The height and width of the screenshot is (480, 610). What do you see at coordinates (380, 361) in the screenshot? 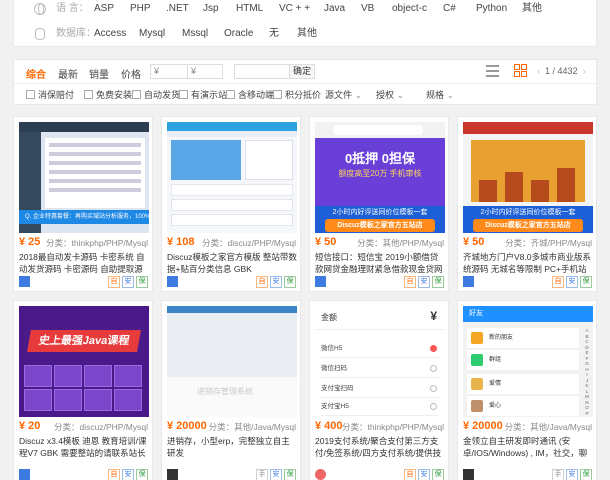
I see `product-thumbnail: 金额 ¥ 微信H5 微信扫码 支付宝扫码 支付宝H5` at bounding box center [380, 361].